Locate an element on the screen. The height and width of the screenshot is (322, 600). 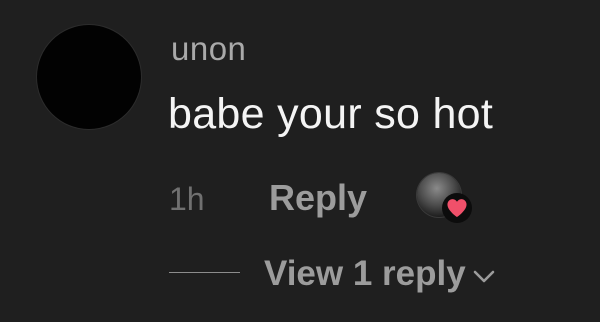
avatar is located at coordinates (89, 77).